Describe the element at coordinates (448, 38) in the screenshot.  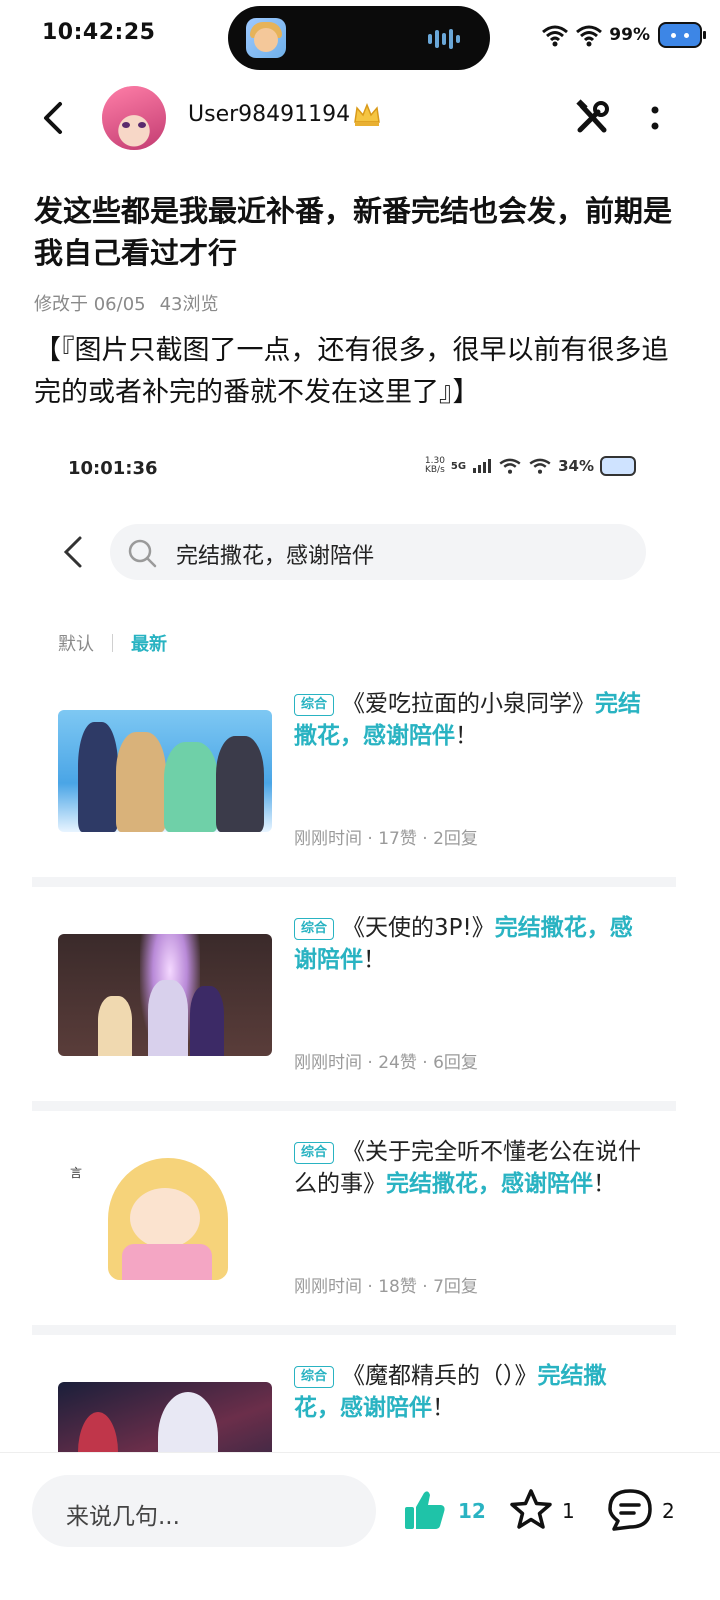
I see `audio-wave-icon` at that location.